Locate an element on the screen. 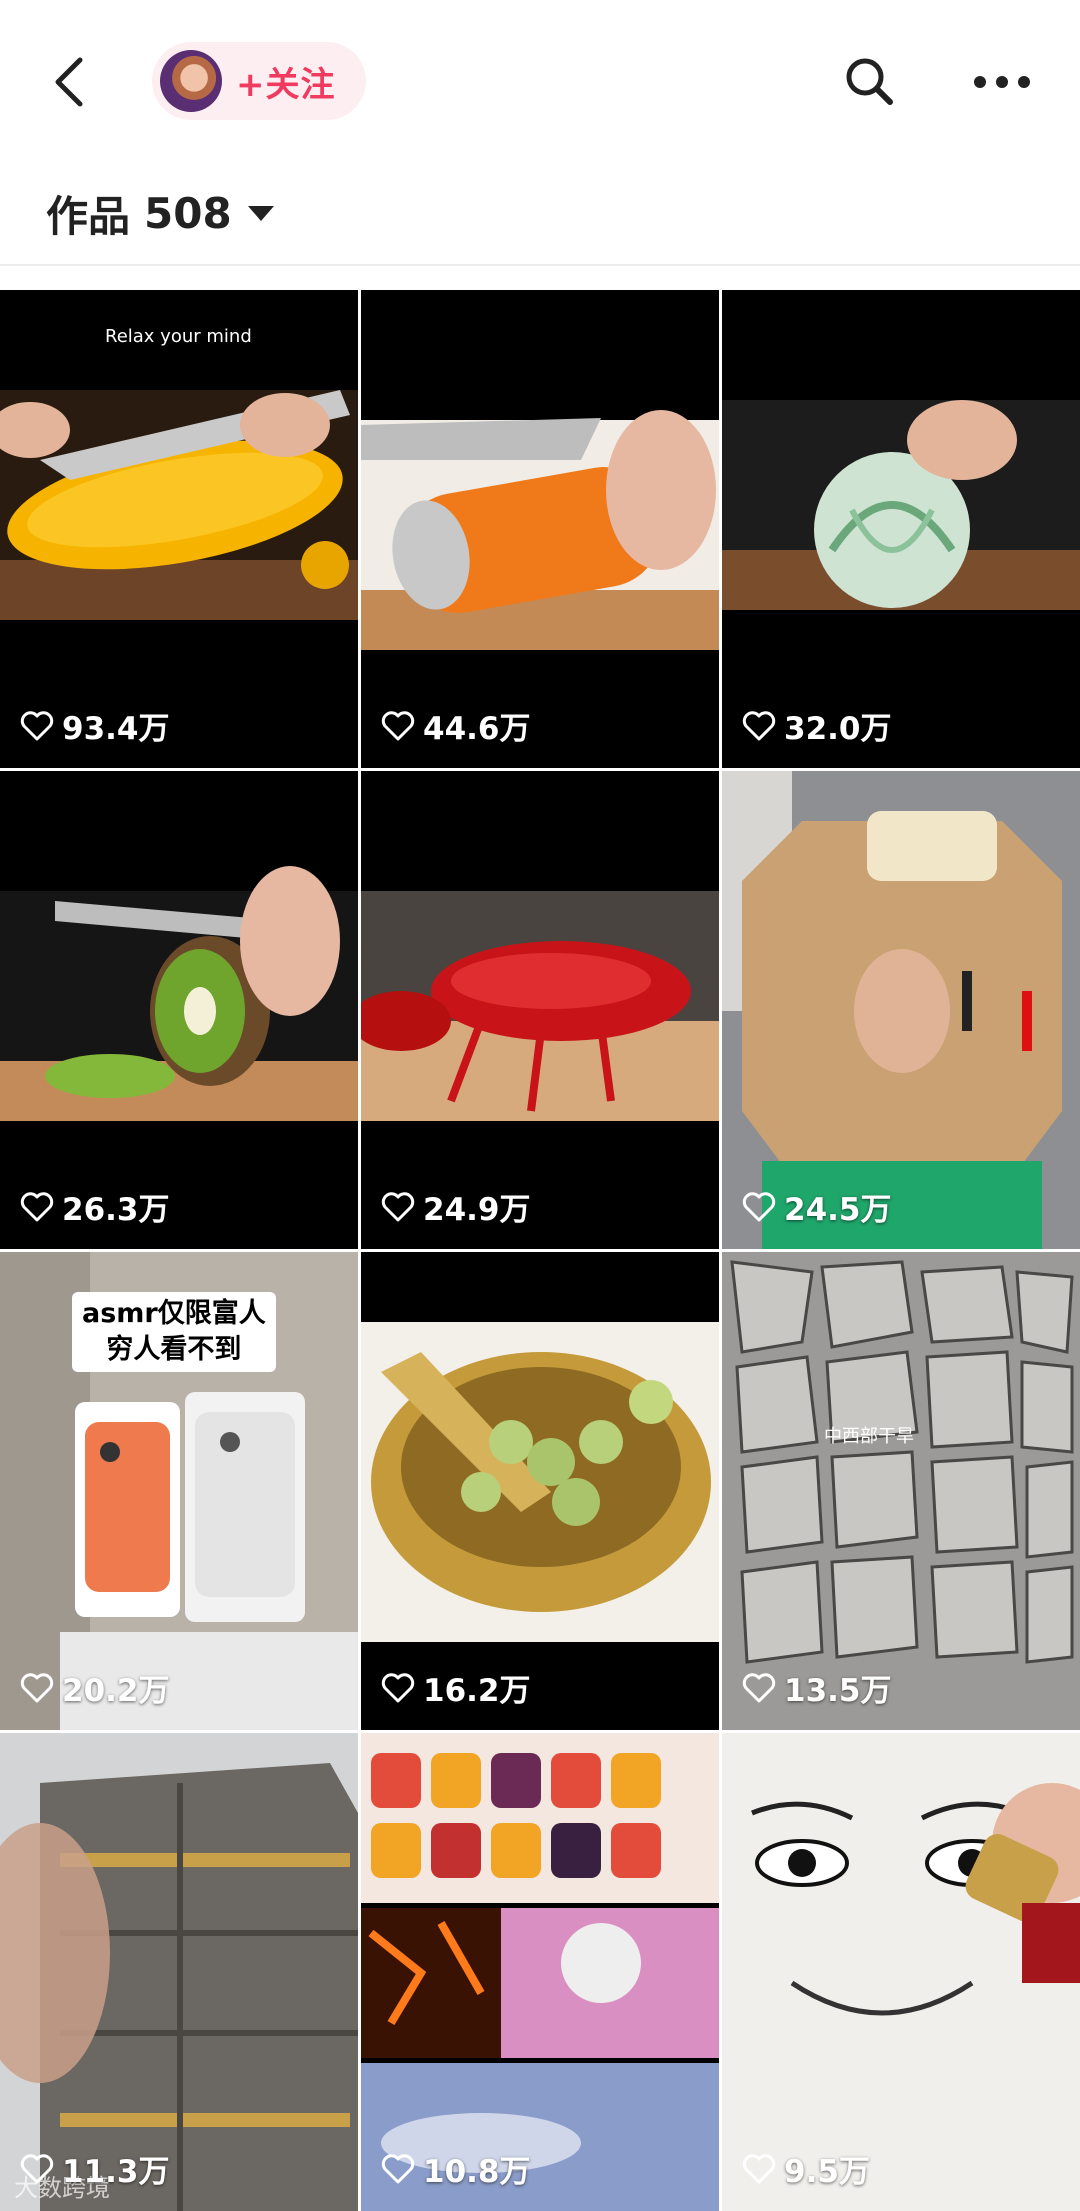 This screenshot has width=1080, height=2211. like-count-value: 32.0万 is located at coordinates (838, 729).